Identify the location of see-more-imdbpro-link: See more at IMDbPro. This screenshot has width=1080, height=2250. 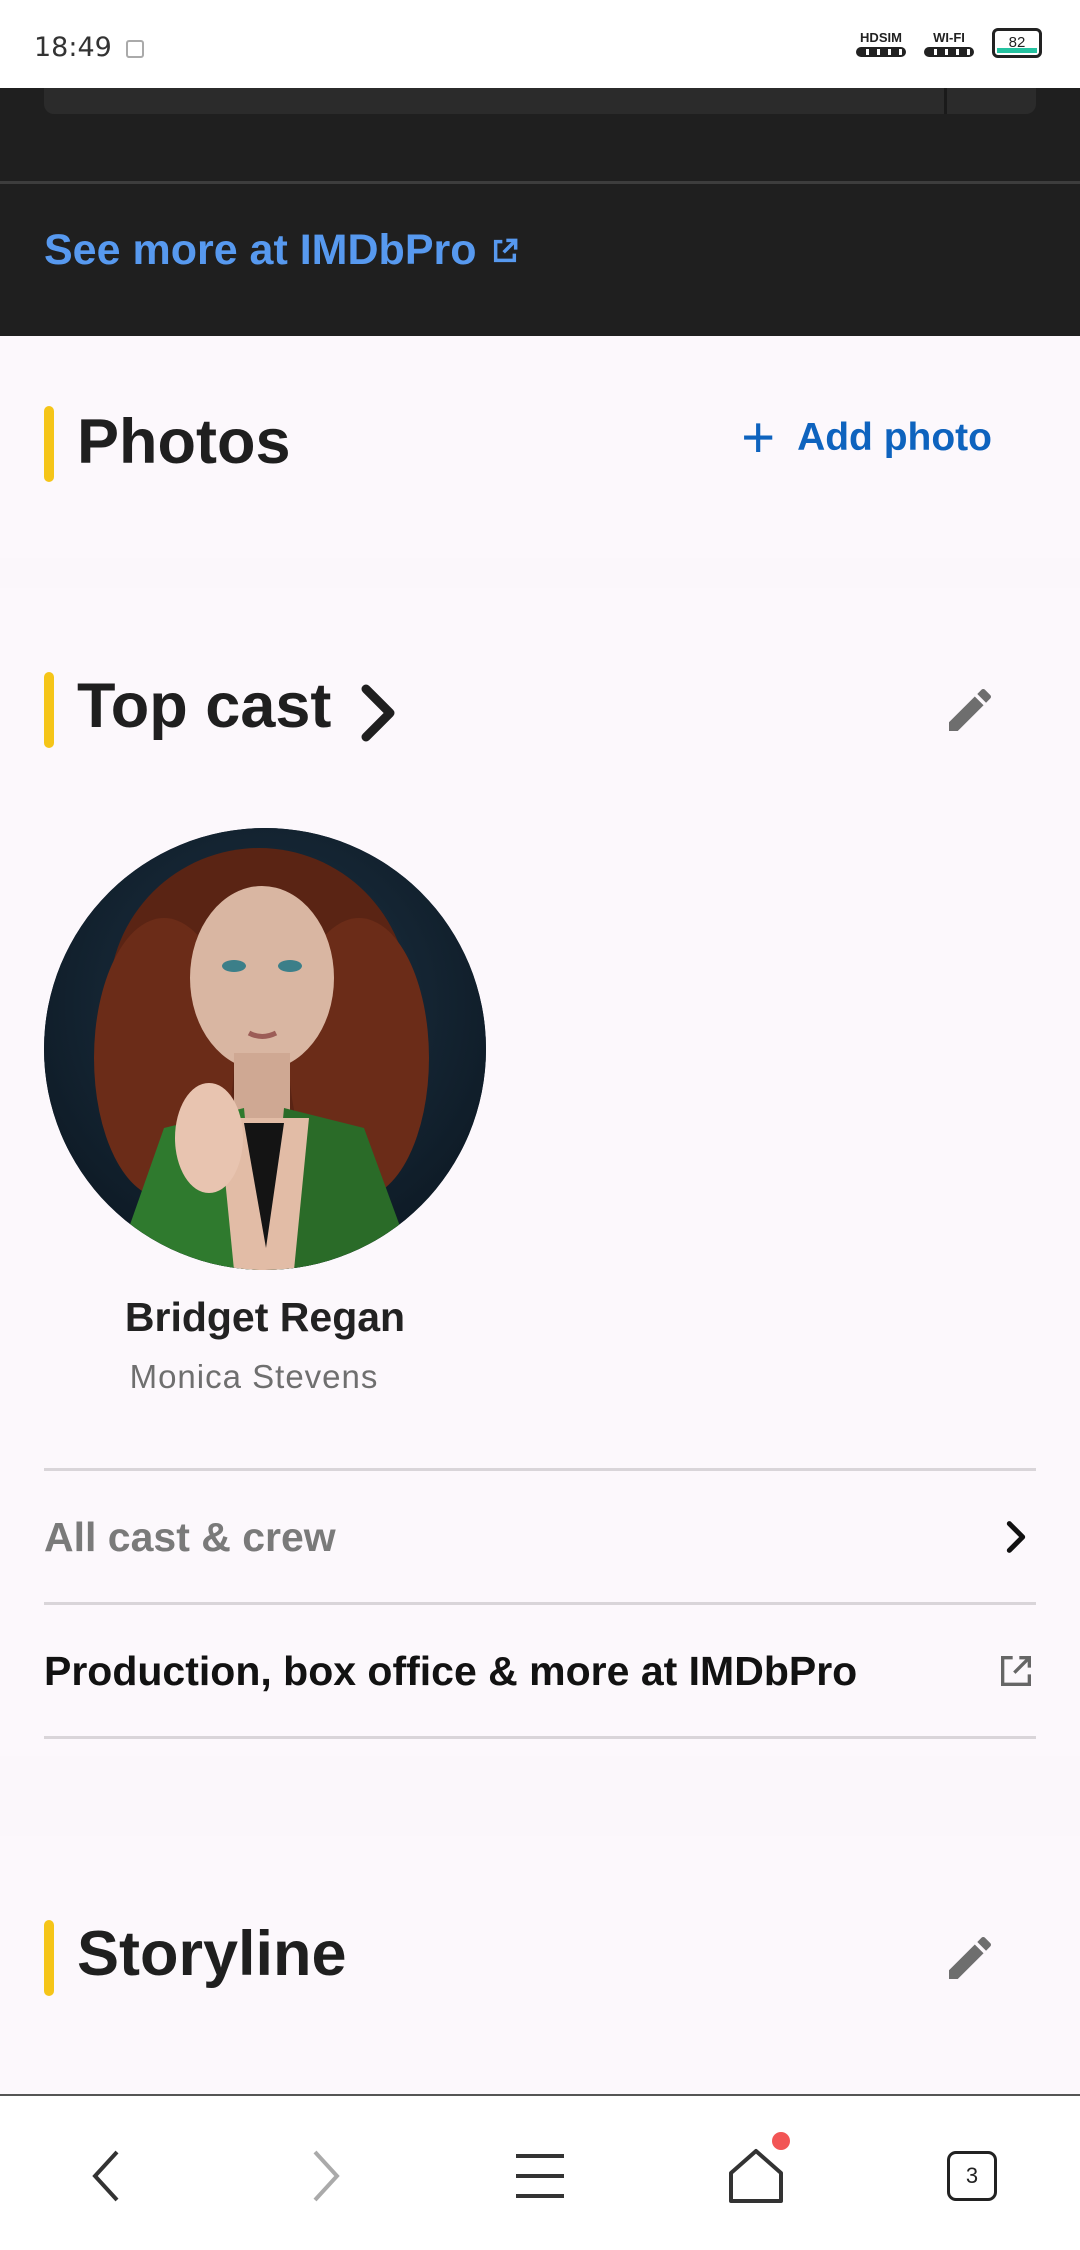
(282, 250).